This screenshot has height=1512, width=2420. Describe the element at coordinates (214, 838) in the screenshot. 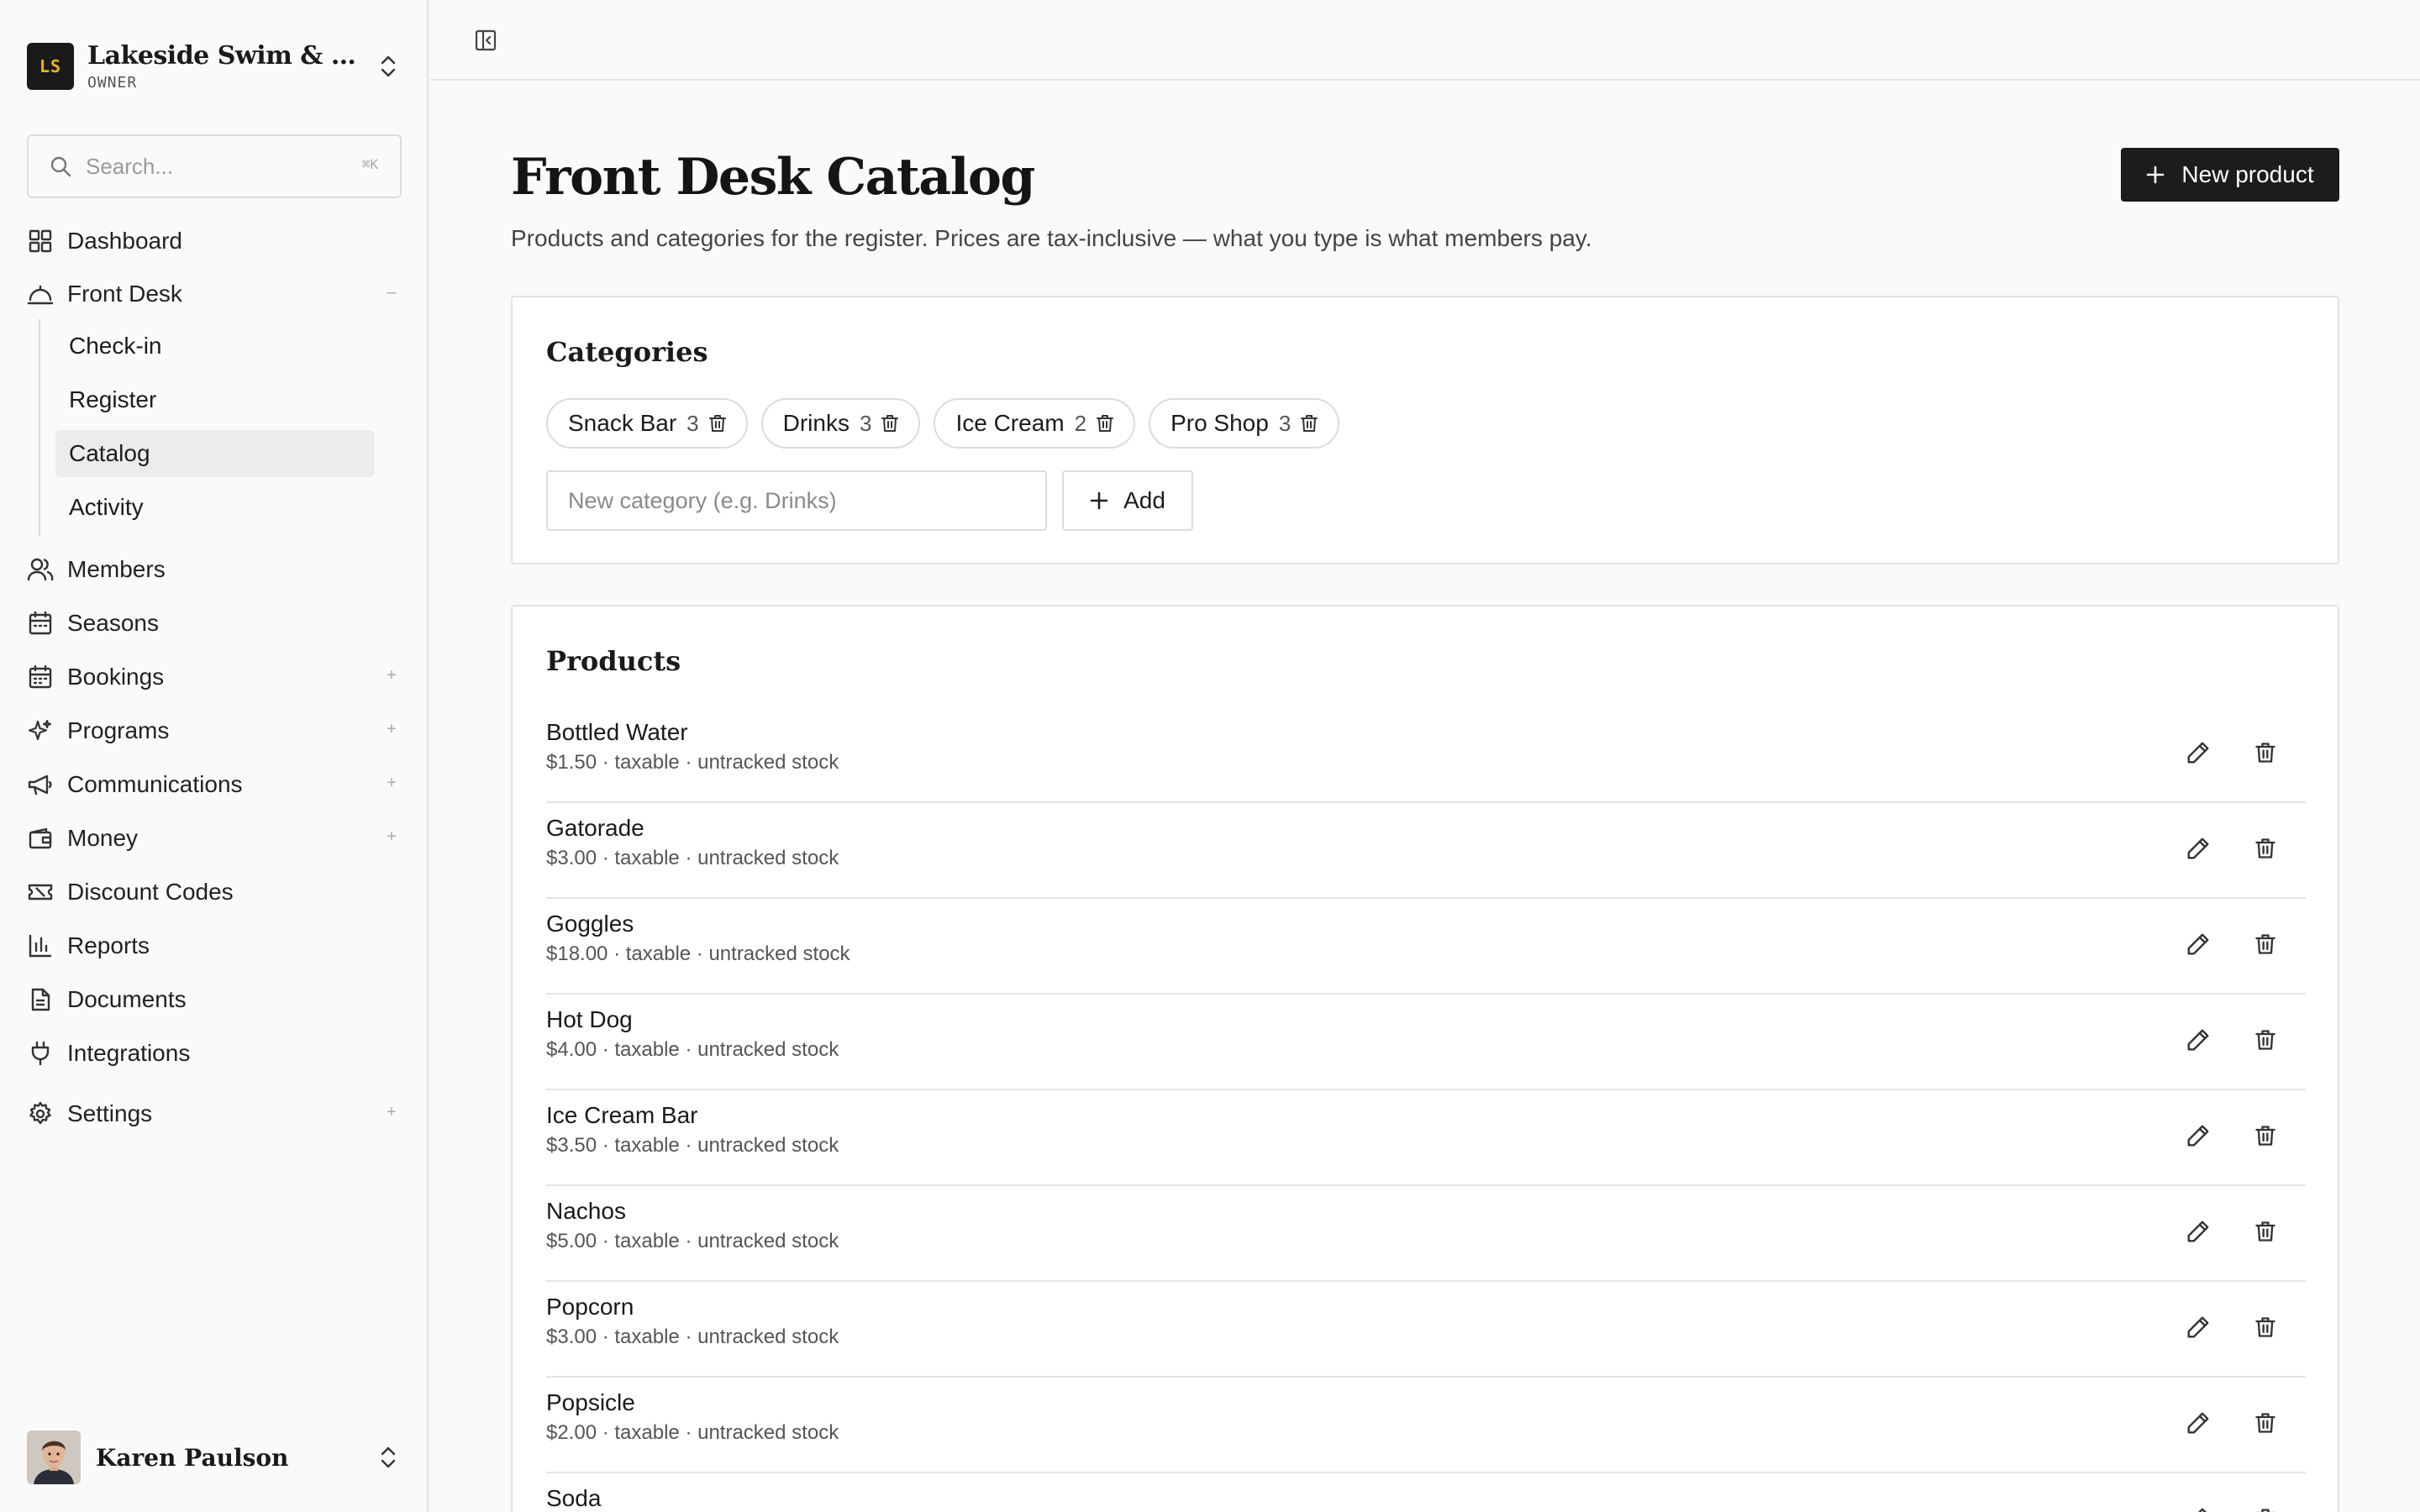

I see `nav-money: Money +` at that location.